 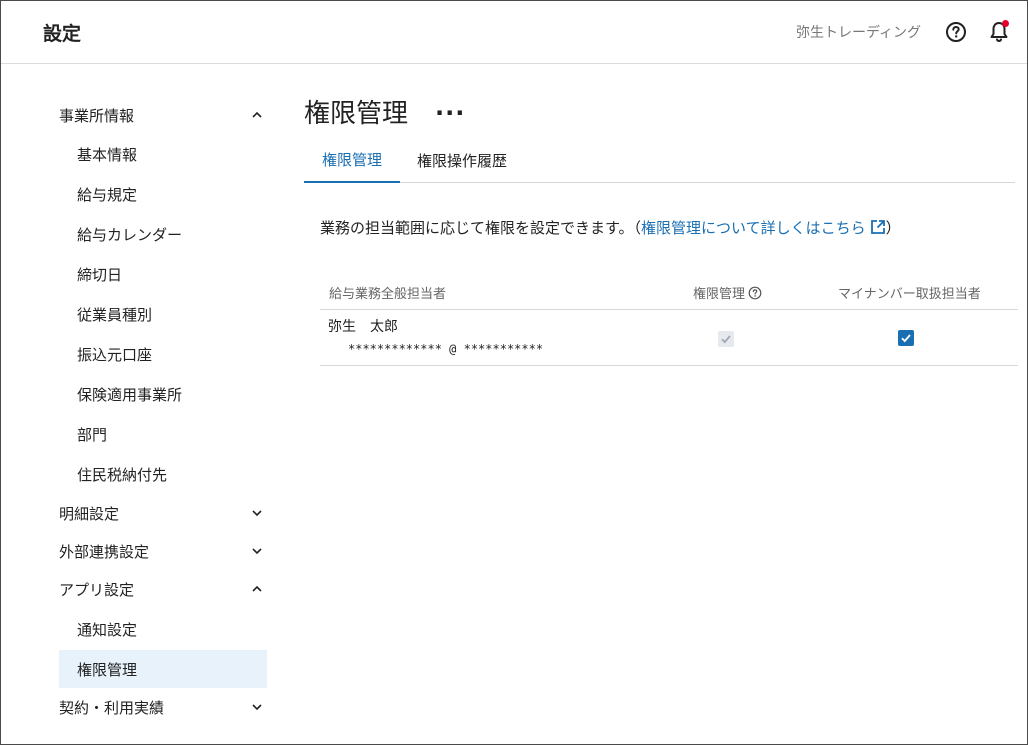 I want to click on column-header-my-number: マイナンバー取扱担当者, so click(x=909, y=294).